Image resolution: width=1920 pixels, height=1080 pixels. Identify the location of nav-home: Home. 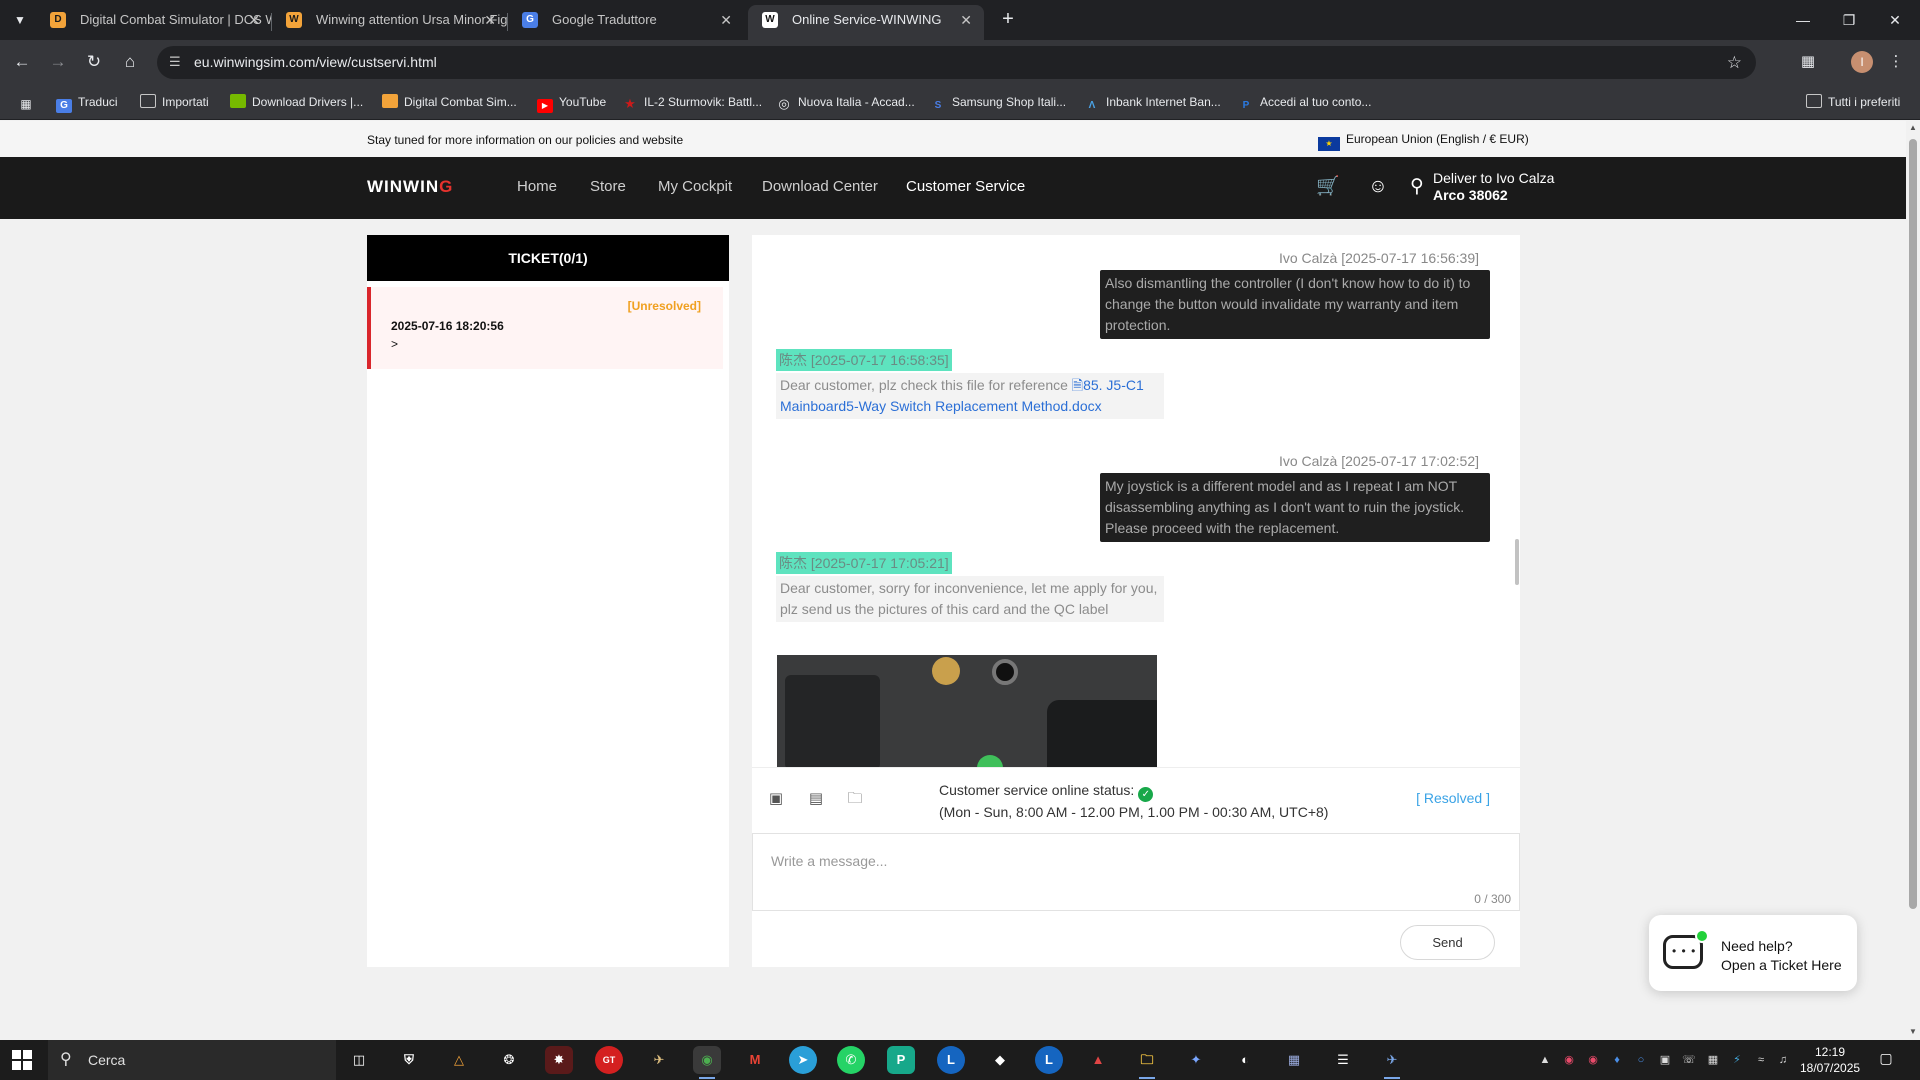
(537, 186).